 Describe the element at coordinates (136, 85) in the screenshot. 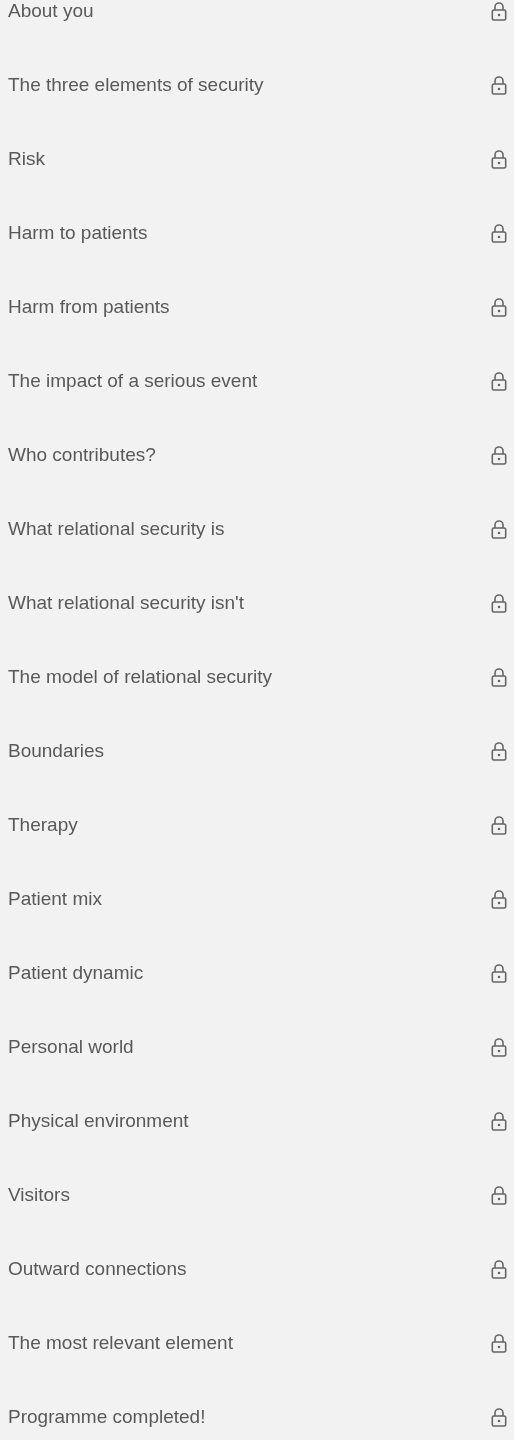

I see `lesson-title: The three elements of security` at that location.